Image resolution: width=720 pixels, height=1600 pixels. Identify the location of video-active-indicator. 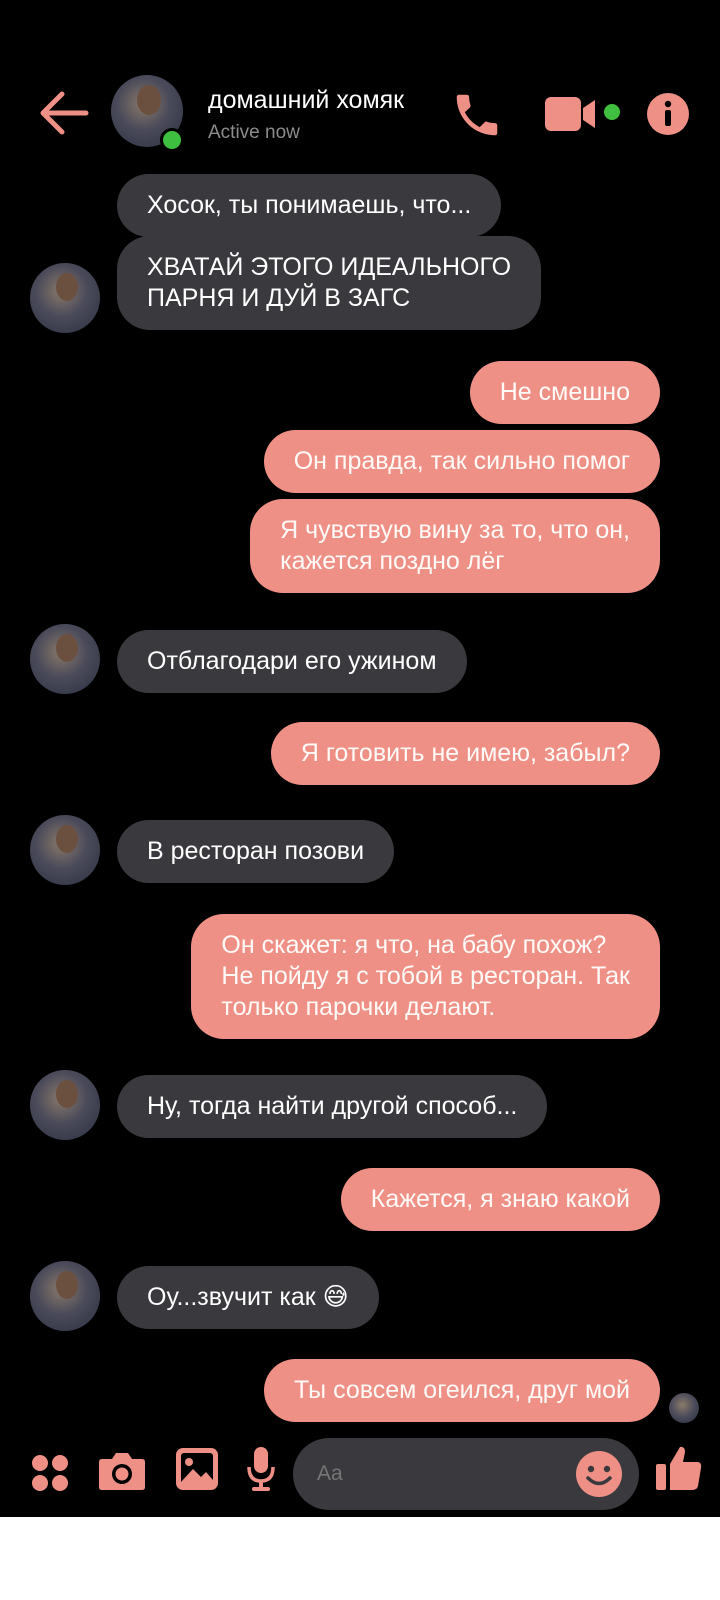
(612, 112).